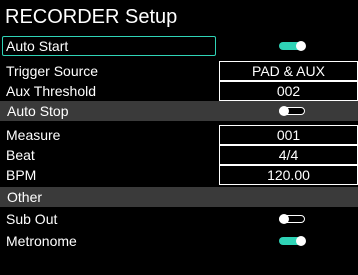  I want to click on aux-threshold-row: Aux Threshold 002, so click(179, 91).